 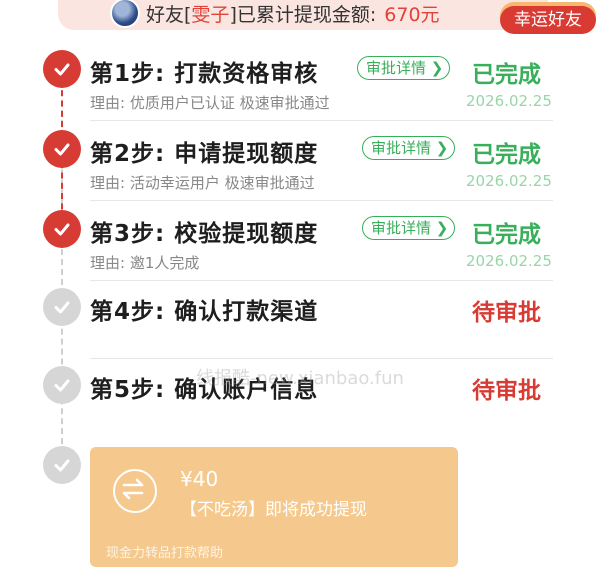 What do you see at coordinates (548, 20) in the screenshot?
I see `lucky-friend-badge: 幸运好友` at bounding box center [548, 20].